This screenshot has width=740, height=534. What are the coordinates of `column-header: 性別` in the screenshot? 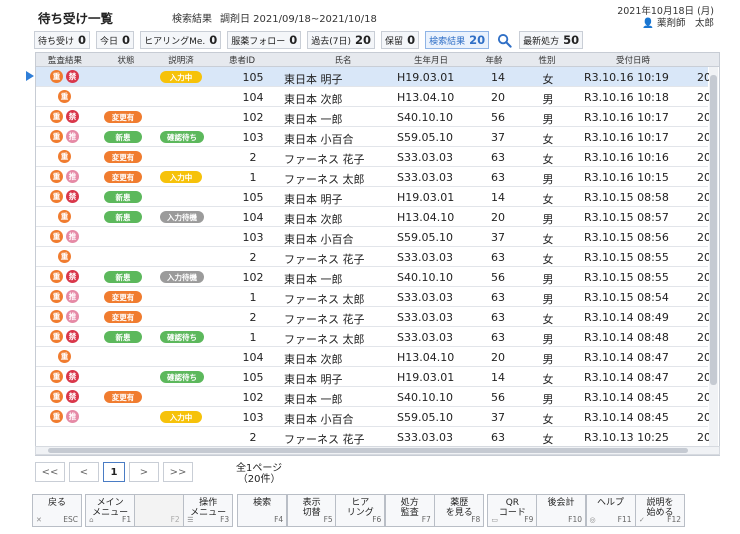 It's located at (547, 60).